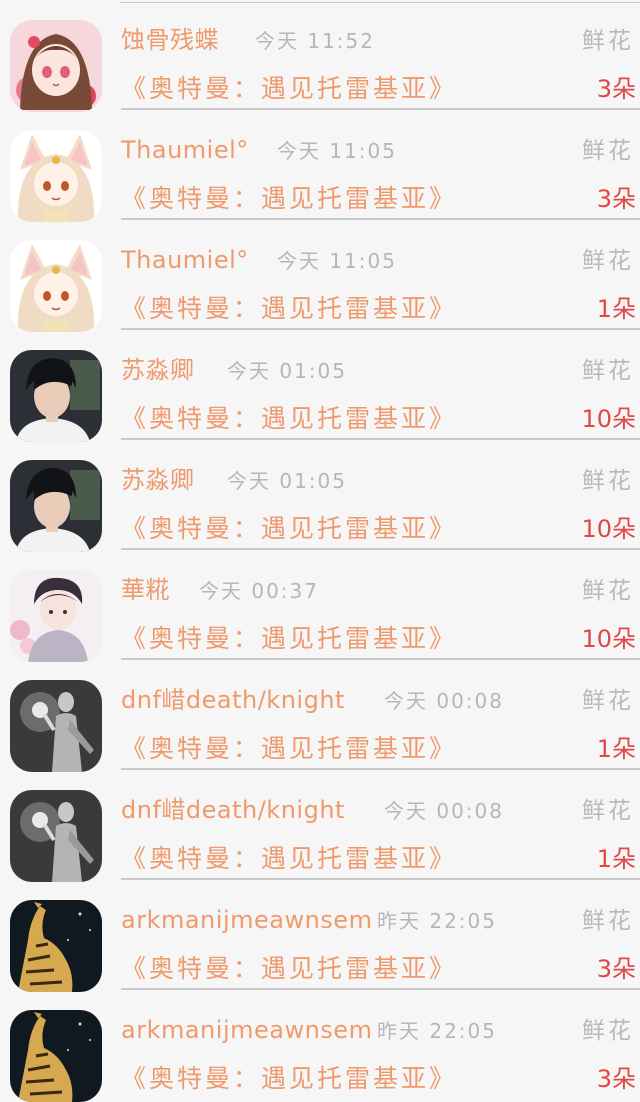 The width and height of the screenshot is (640, 1102). Describe the element at coordinates (320, 276) in the screenshot. I see `gift-record-row: Thaumiel° 今天 11:05 鲜花 《奥特曼：遇见托雷基亚》 1朵` at that location.